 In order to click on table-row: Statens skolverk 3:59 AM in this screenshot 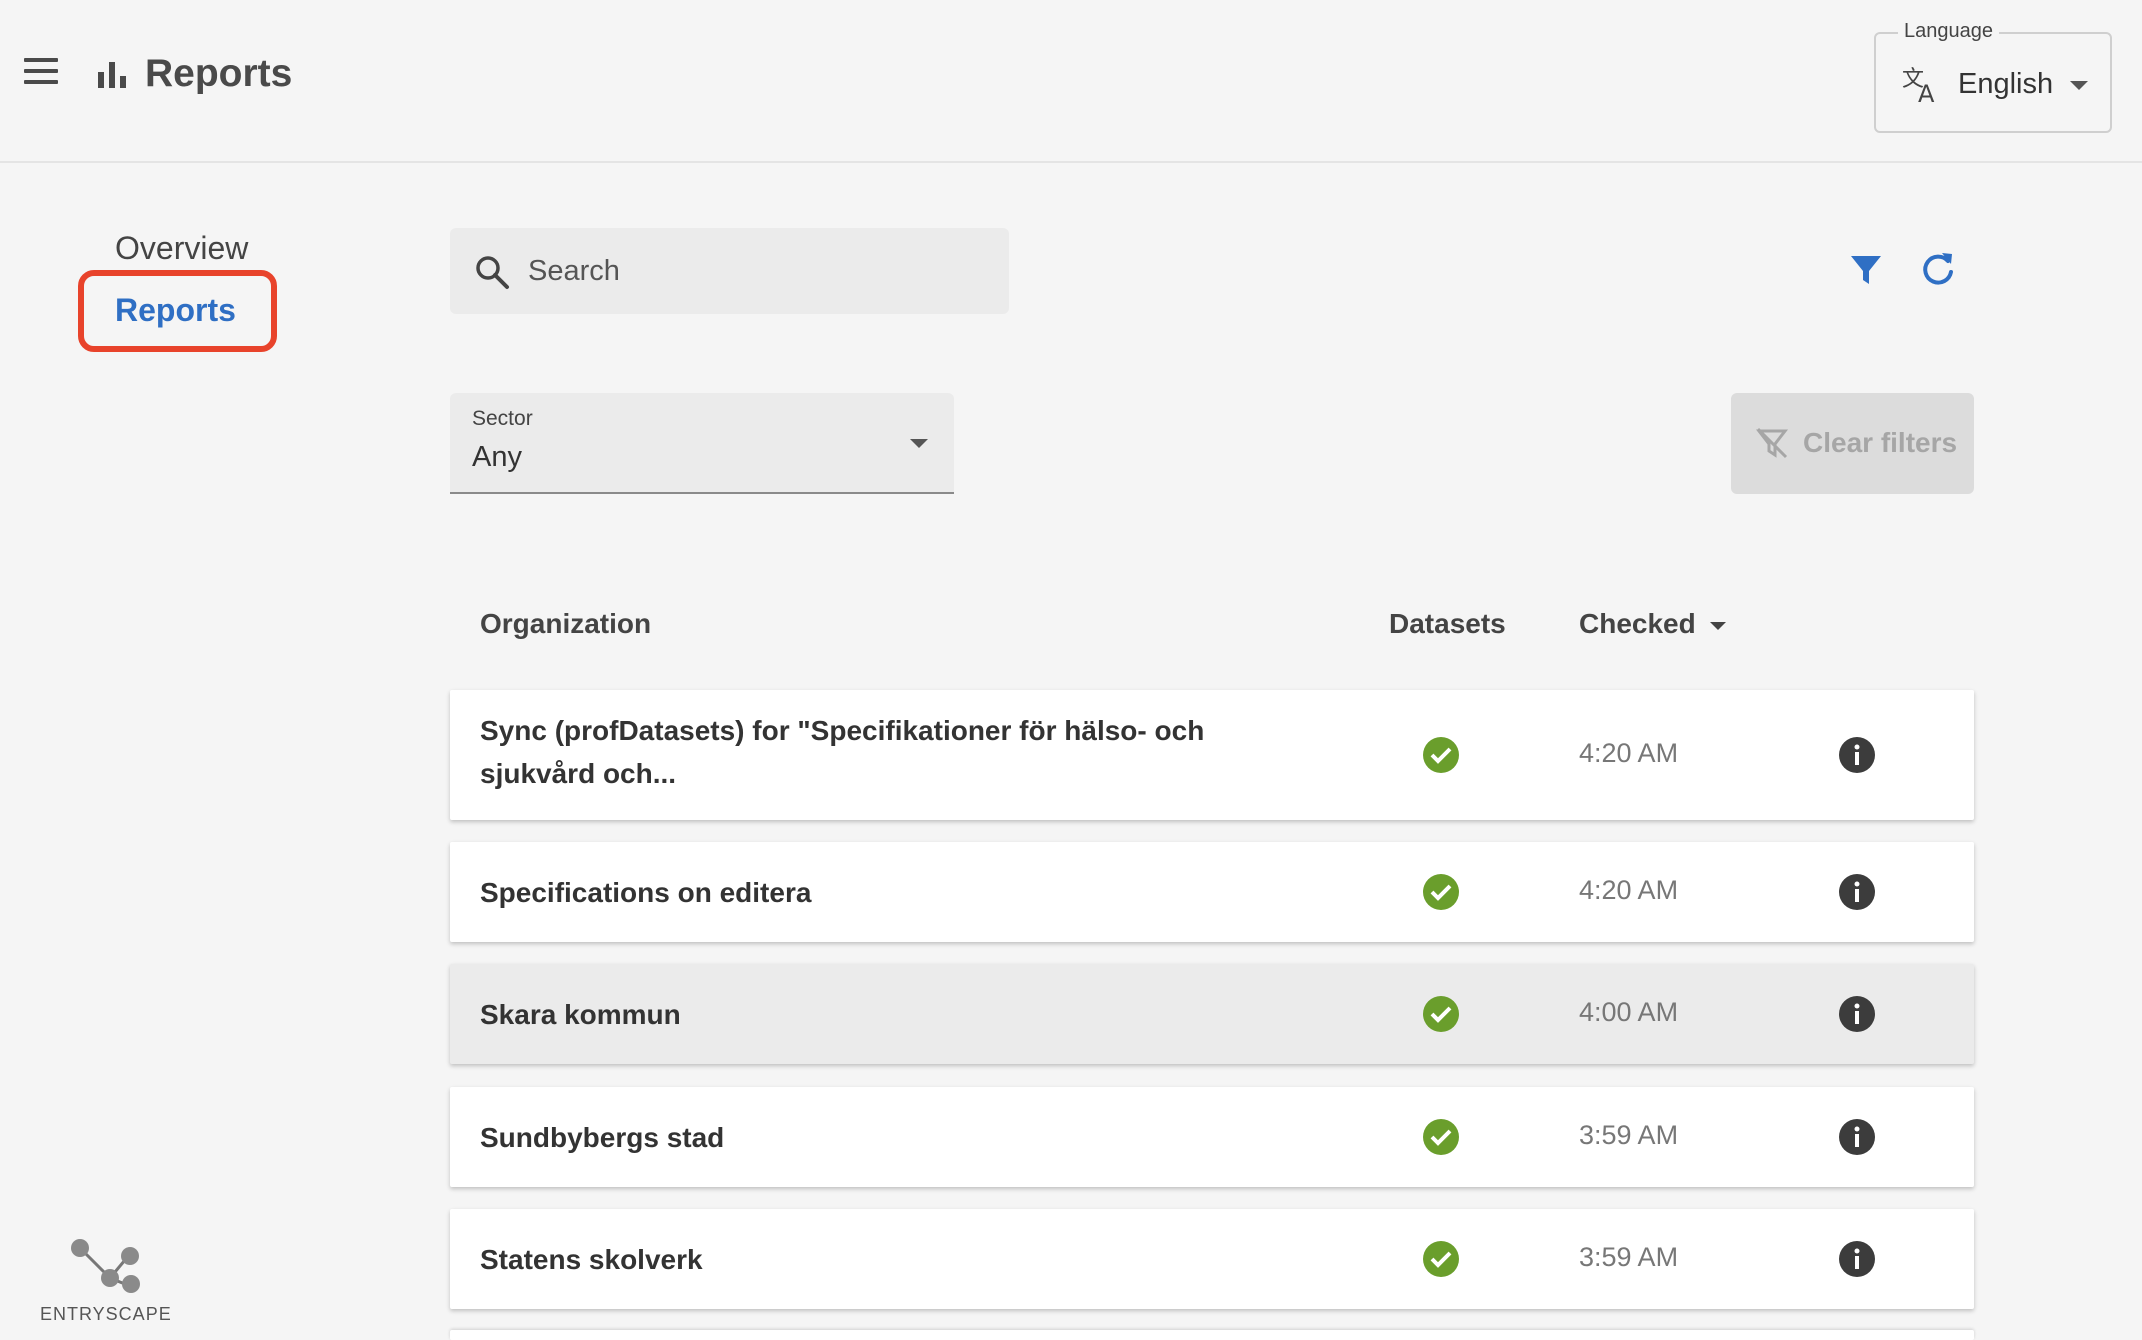, I will do `click(1212, 1259)`.